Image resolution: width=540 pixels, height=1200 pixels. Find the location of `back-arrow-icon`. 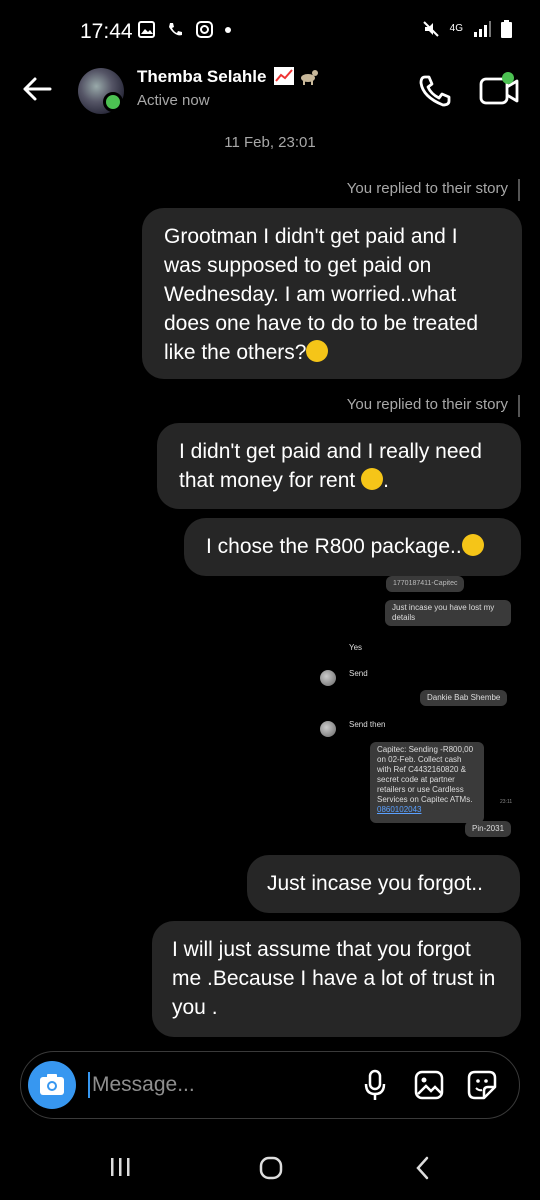

back-arrow-icon is located at coordinates (37, 89).